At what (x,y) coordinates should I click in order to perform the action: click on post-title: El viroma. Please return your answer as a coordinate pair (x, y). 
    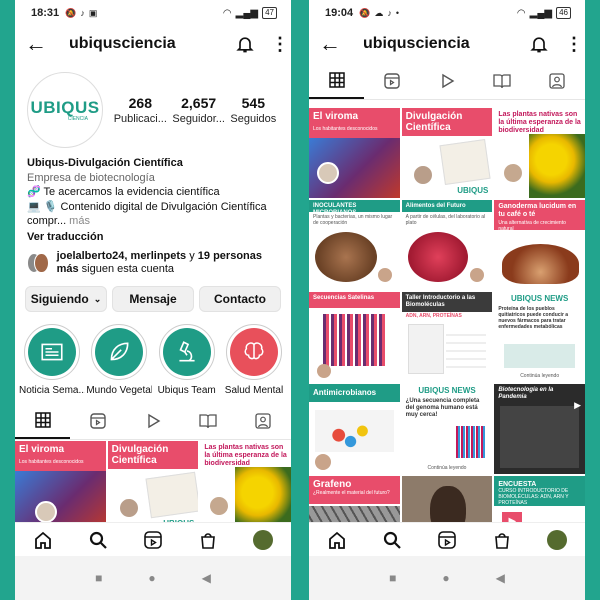
    Looking at the image, I should click on (336, 116).